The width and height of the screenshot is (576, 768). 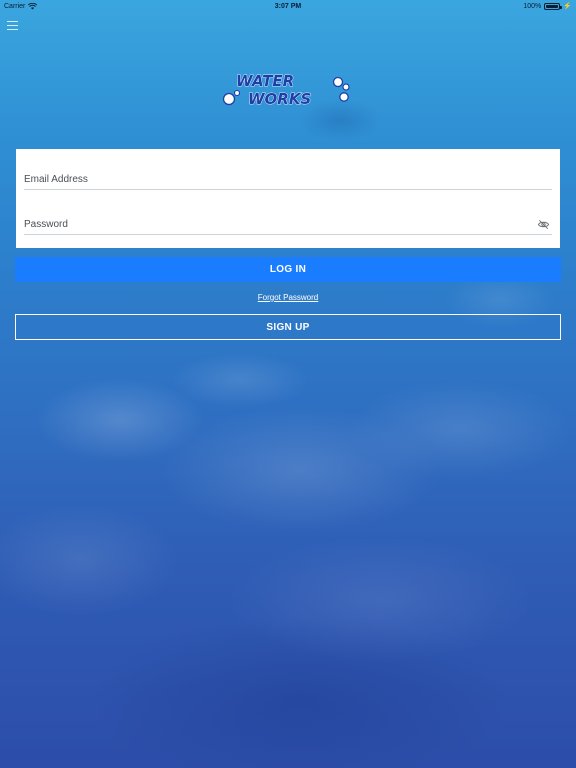 What do you see at coordinates (288, 327) in the screenshot?
I see `signup-button: SIGN UP` at bounding box center [288, 327].